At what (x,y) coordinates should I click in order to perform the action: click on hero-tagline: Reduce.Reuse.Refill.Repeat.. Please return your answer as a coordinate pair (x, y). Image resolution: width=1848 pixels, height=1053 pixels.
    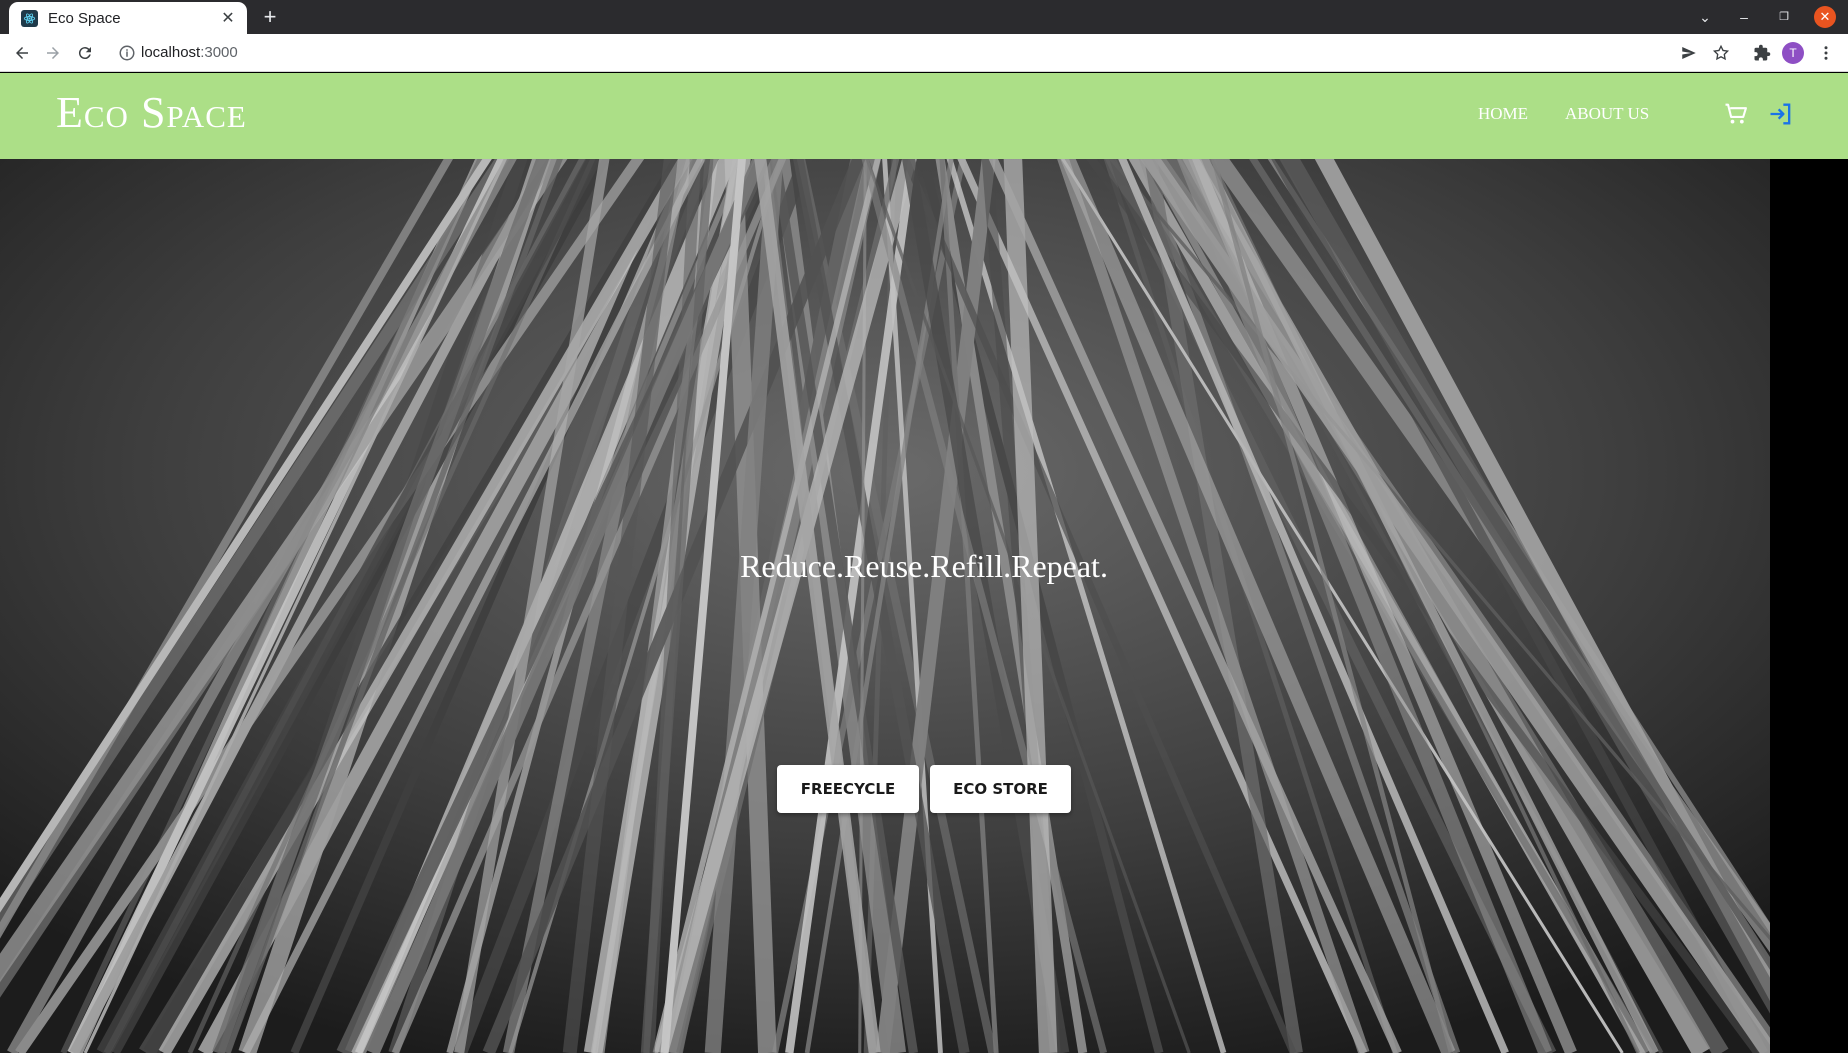
    Looking at the image, I should click on (924, 566).